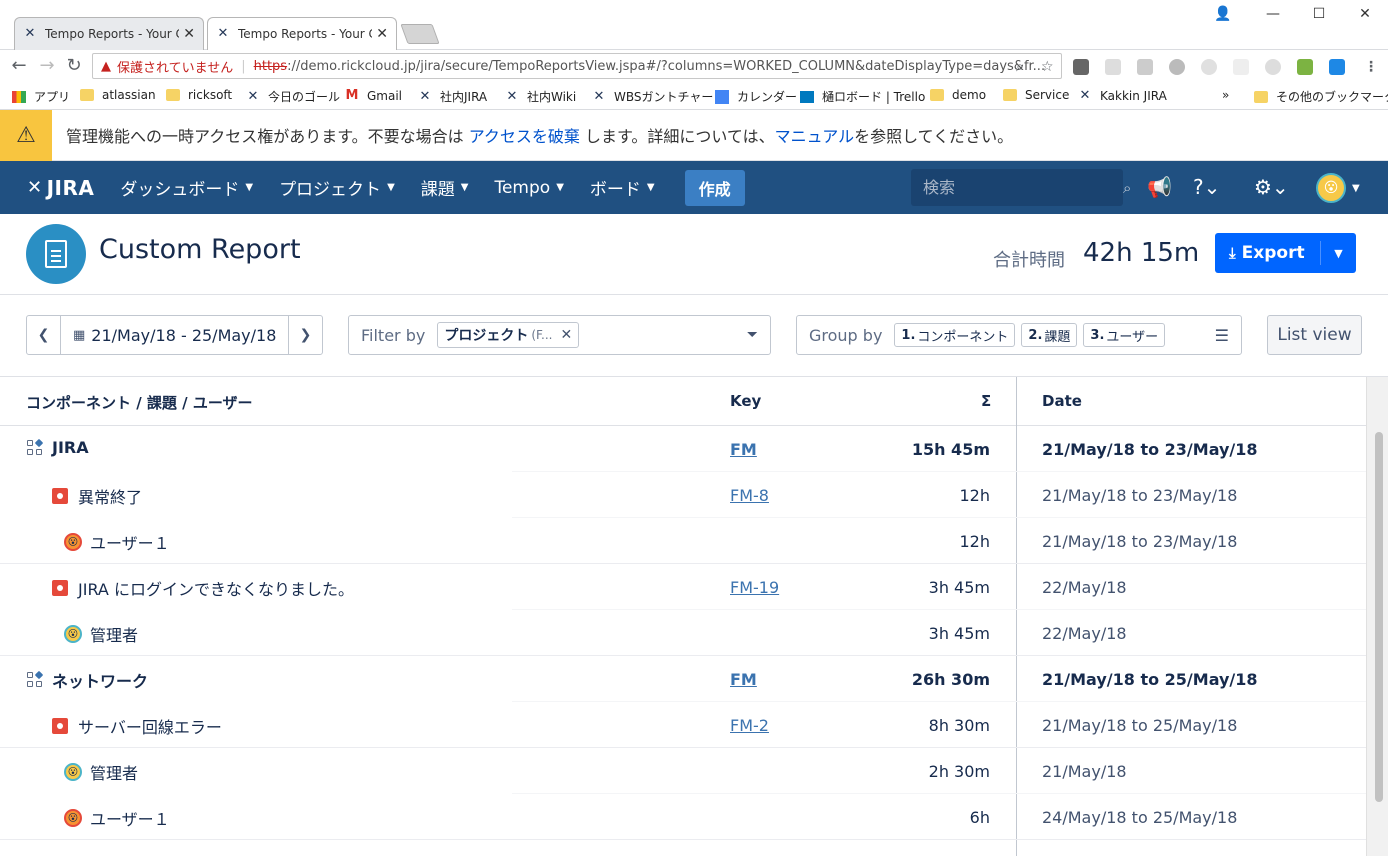  Describe the element at coordinates (958, 95) in the screenshot. I see `bookmark-demo: demo` at that location.